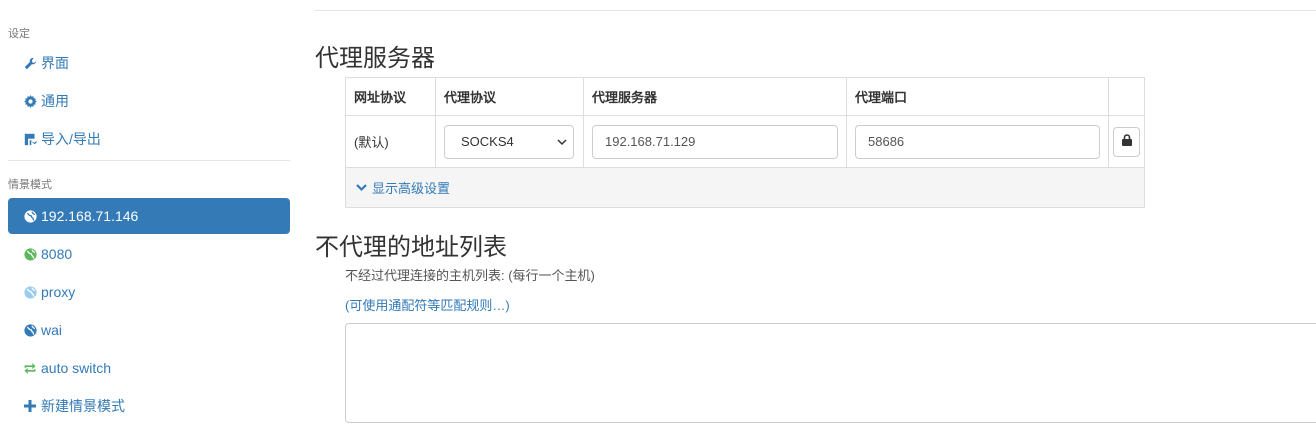  What do you see at coordinates (19, 34) in the screenshot?
I see `settings-header: 设定` at bounding box center [19, 34].